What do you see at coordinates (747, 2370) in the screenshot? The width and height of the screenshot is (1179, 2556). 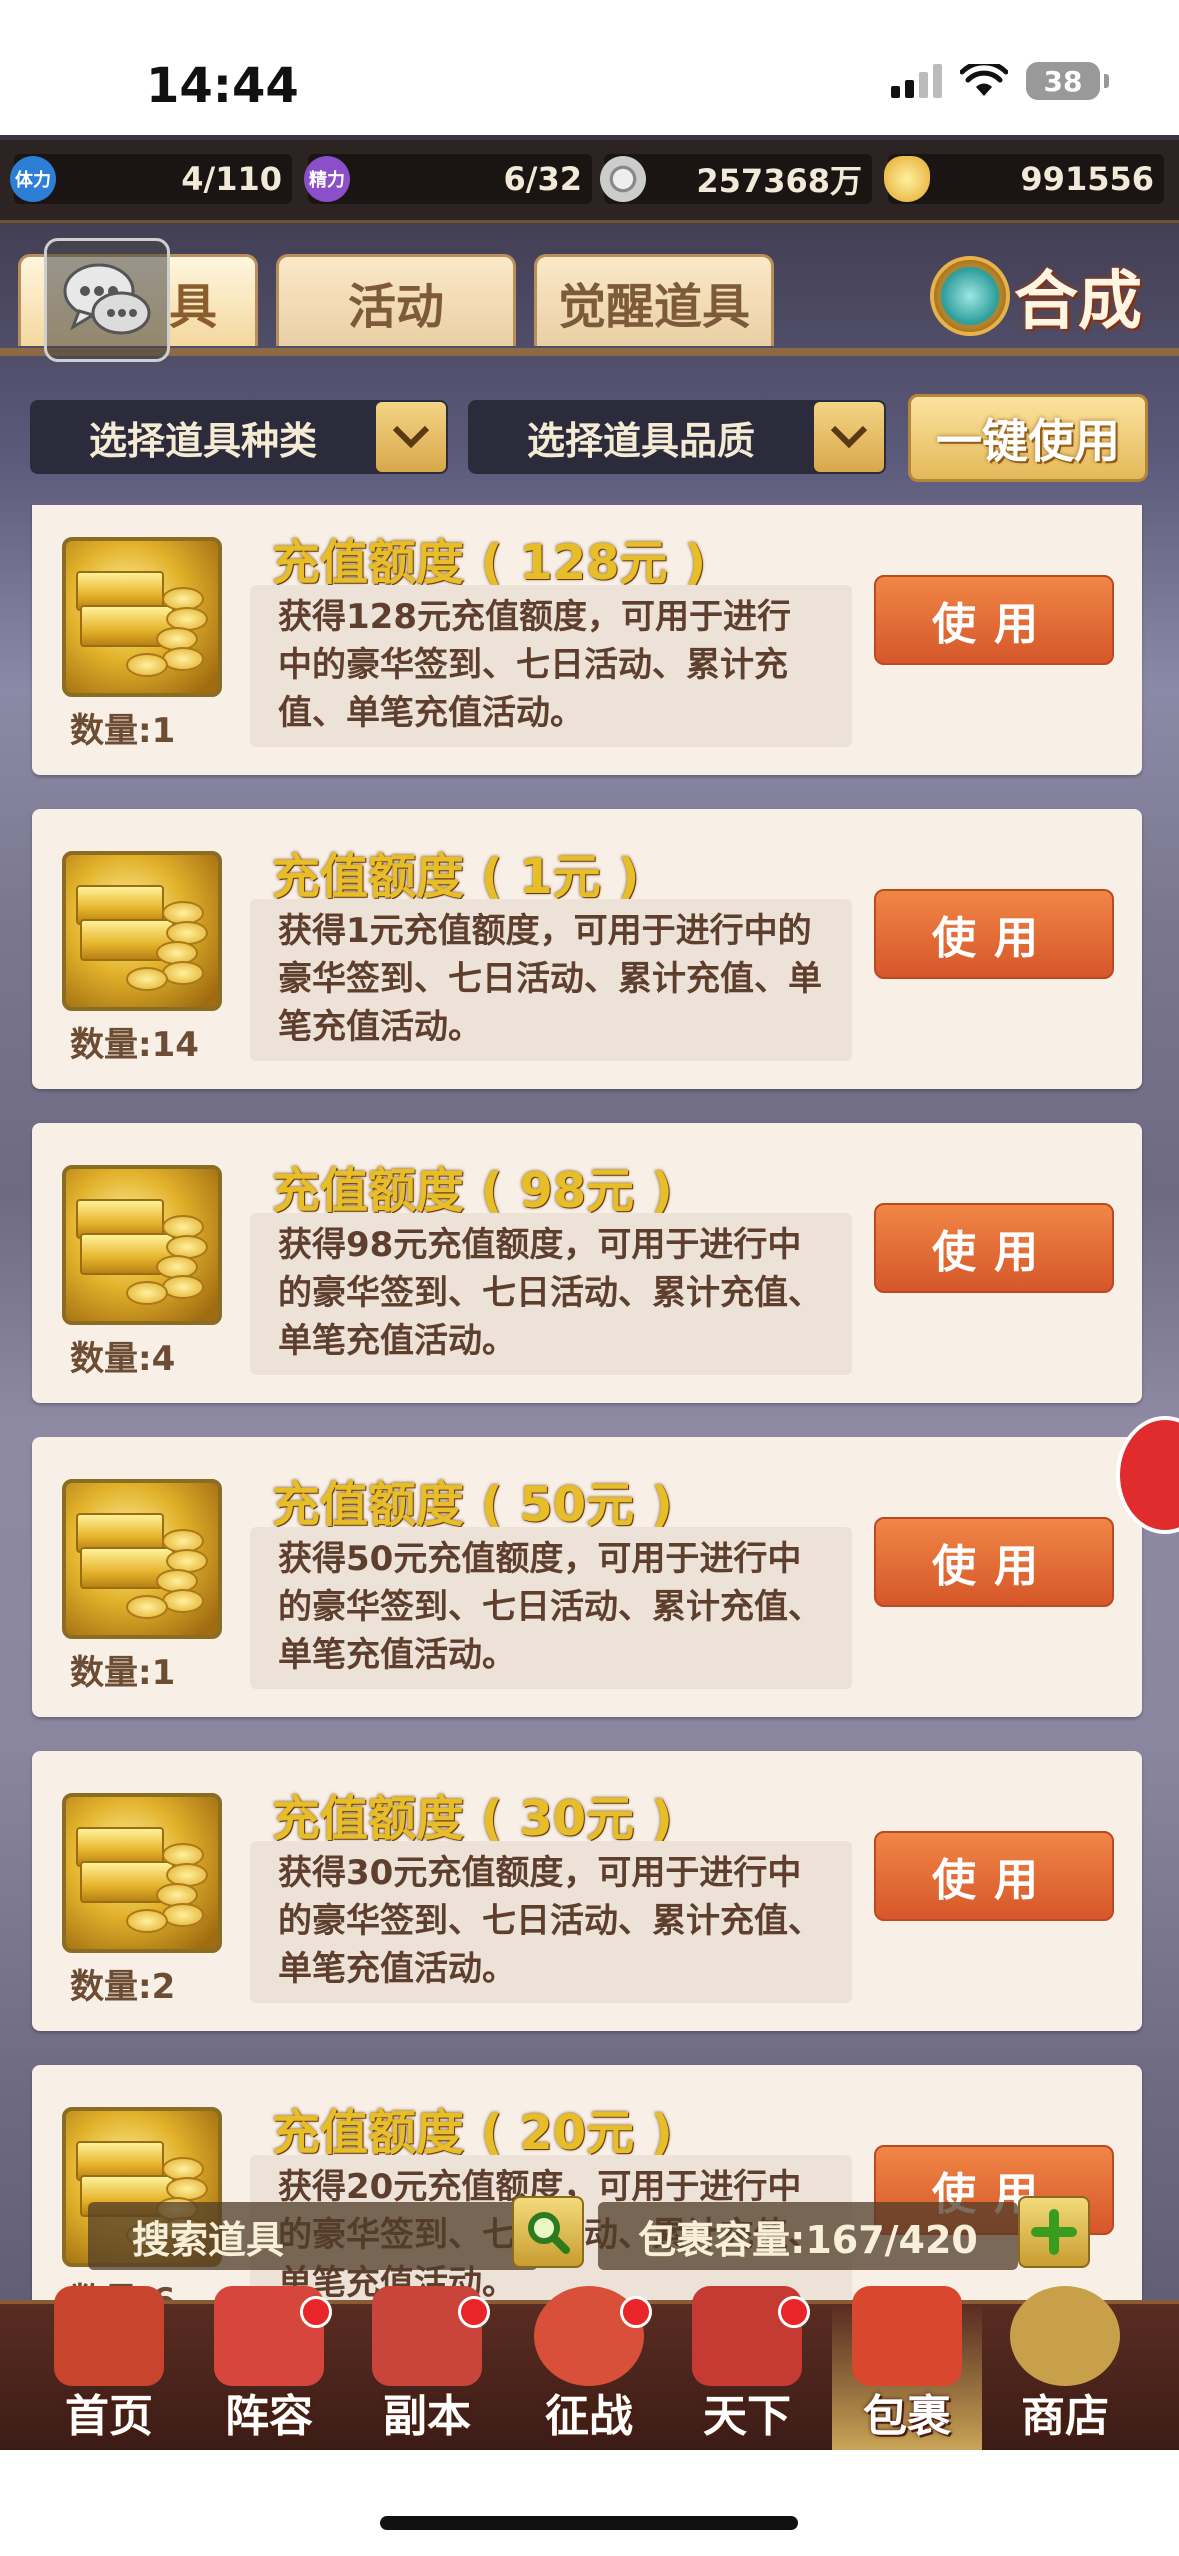 I see `nav-world: 天下` at bounding box center [747, 2370].